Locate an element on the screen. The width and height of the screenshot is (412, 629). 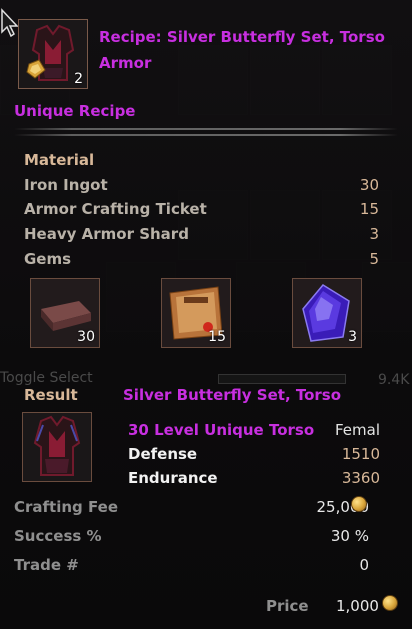
background-progress-bar is located at coordinates (282, 379).